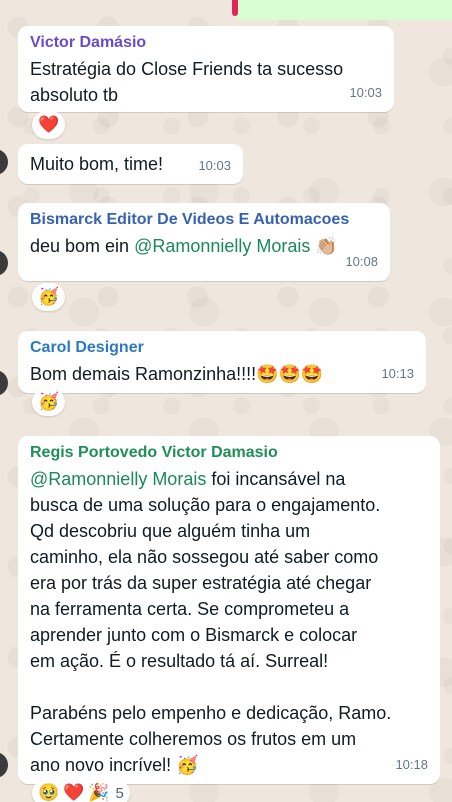  I want to click on sender-name: Regis Portovedo Victor Damasio, so click(229, 453).